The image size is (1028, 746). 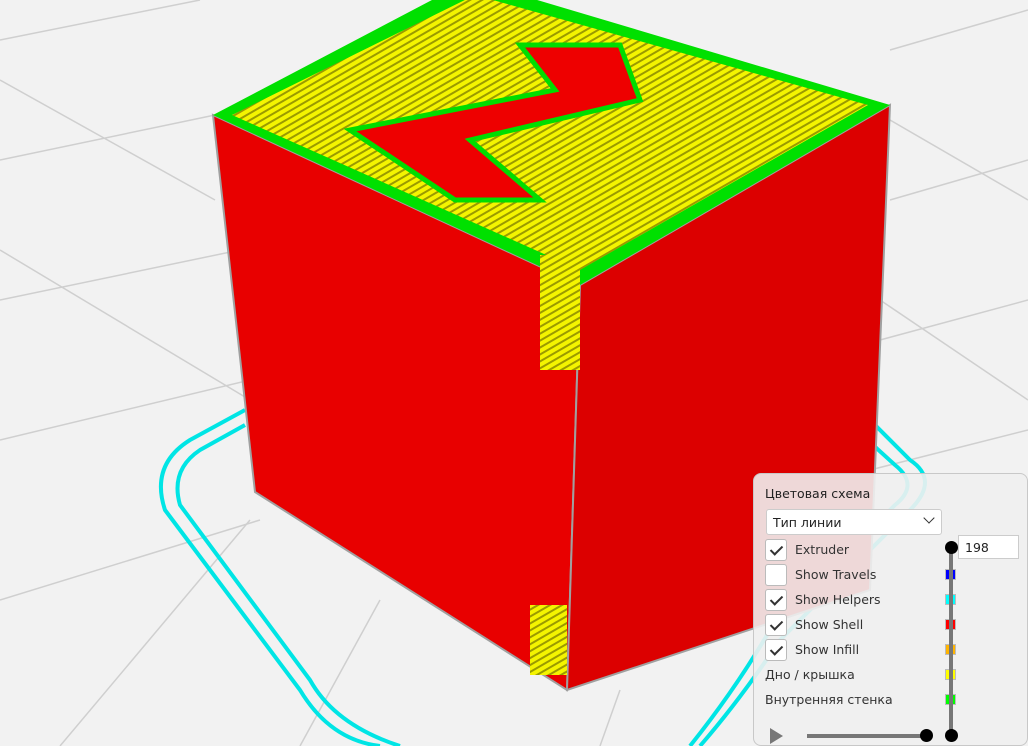 What do you see at coordinates (776, 650) in the screenshot?
I see `show-infill-checkbox` at bounding box center [776, 650].